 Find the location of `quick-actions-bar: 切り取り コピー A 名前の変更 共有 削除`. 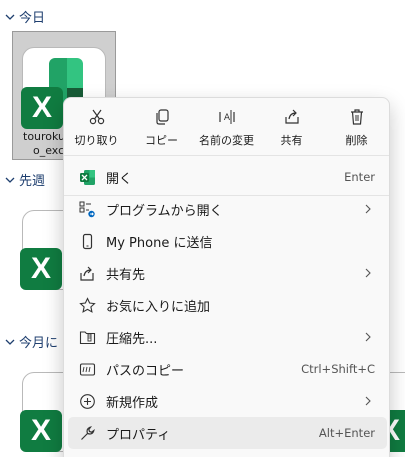

quick-actions-bar: 切り取り コピー A 名前の変更 共有 削除 is located at coordinates (226, 127).